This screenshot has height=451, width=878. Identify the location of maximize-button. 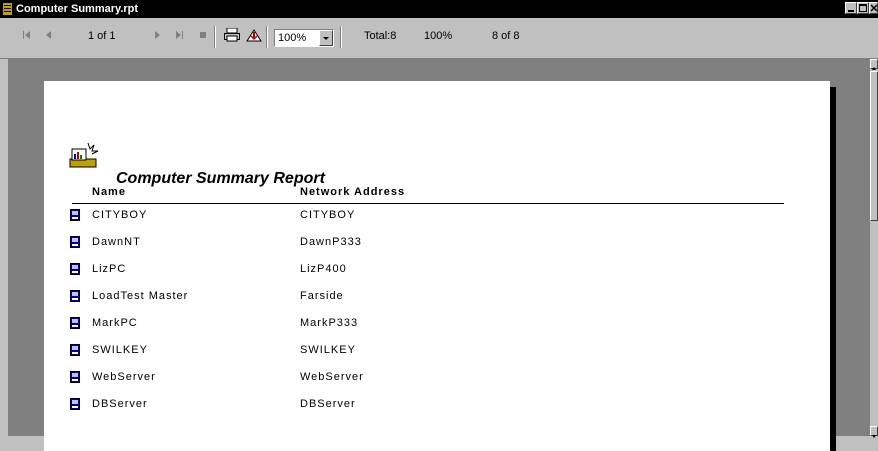
(863, 8).